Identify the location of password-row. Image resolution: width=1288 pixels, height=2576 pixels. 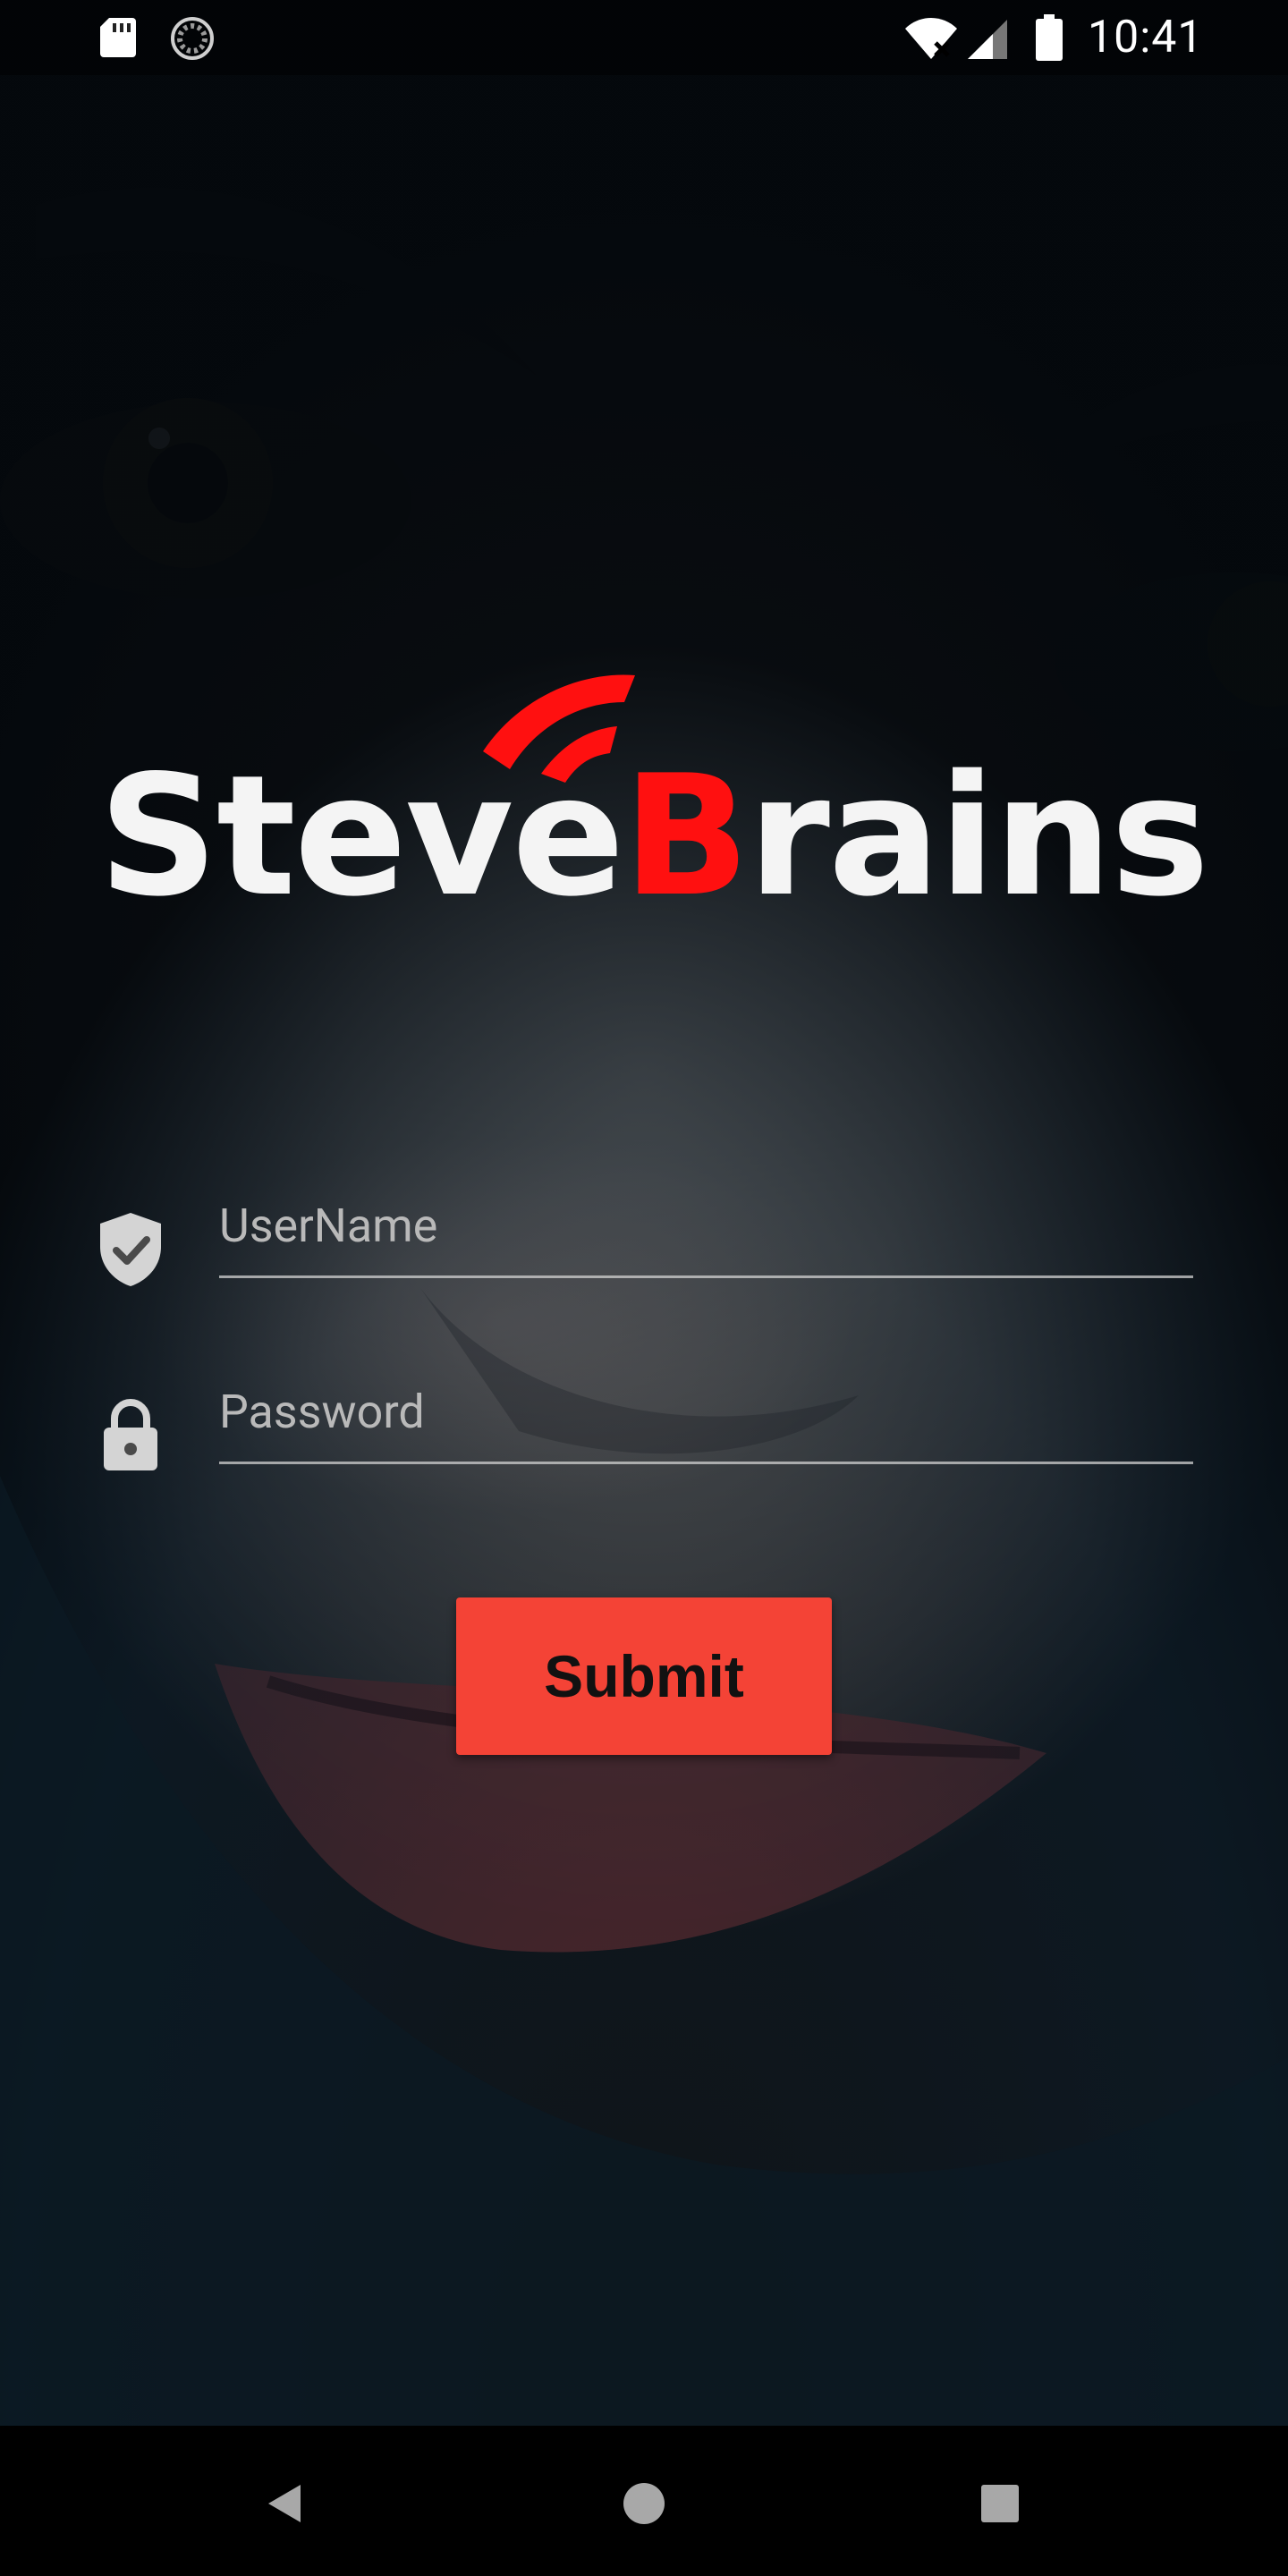
(645, 1416).